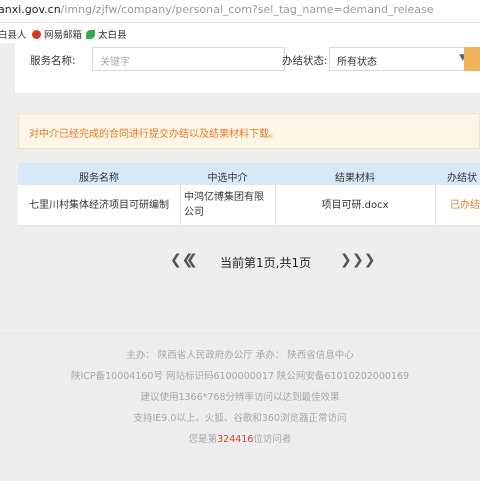 The image size is (480, 481). What do you see at coordinates (355, 205) in the screenshot?
I see `result-file-link: 项目可研.docx` at bounding box center [355, 205].